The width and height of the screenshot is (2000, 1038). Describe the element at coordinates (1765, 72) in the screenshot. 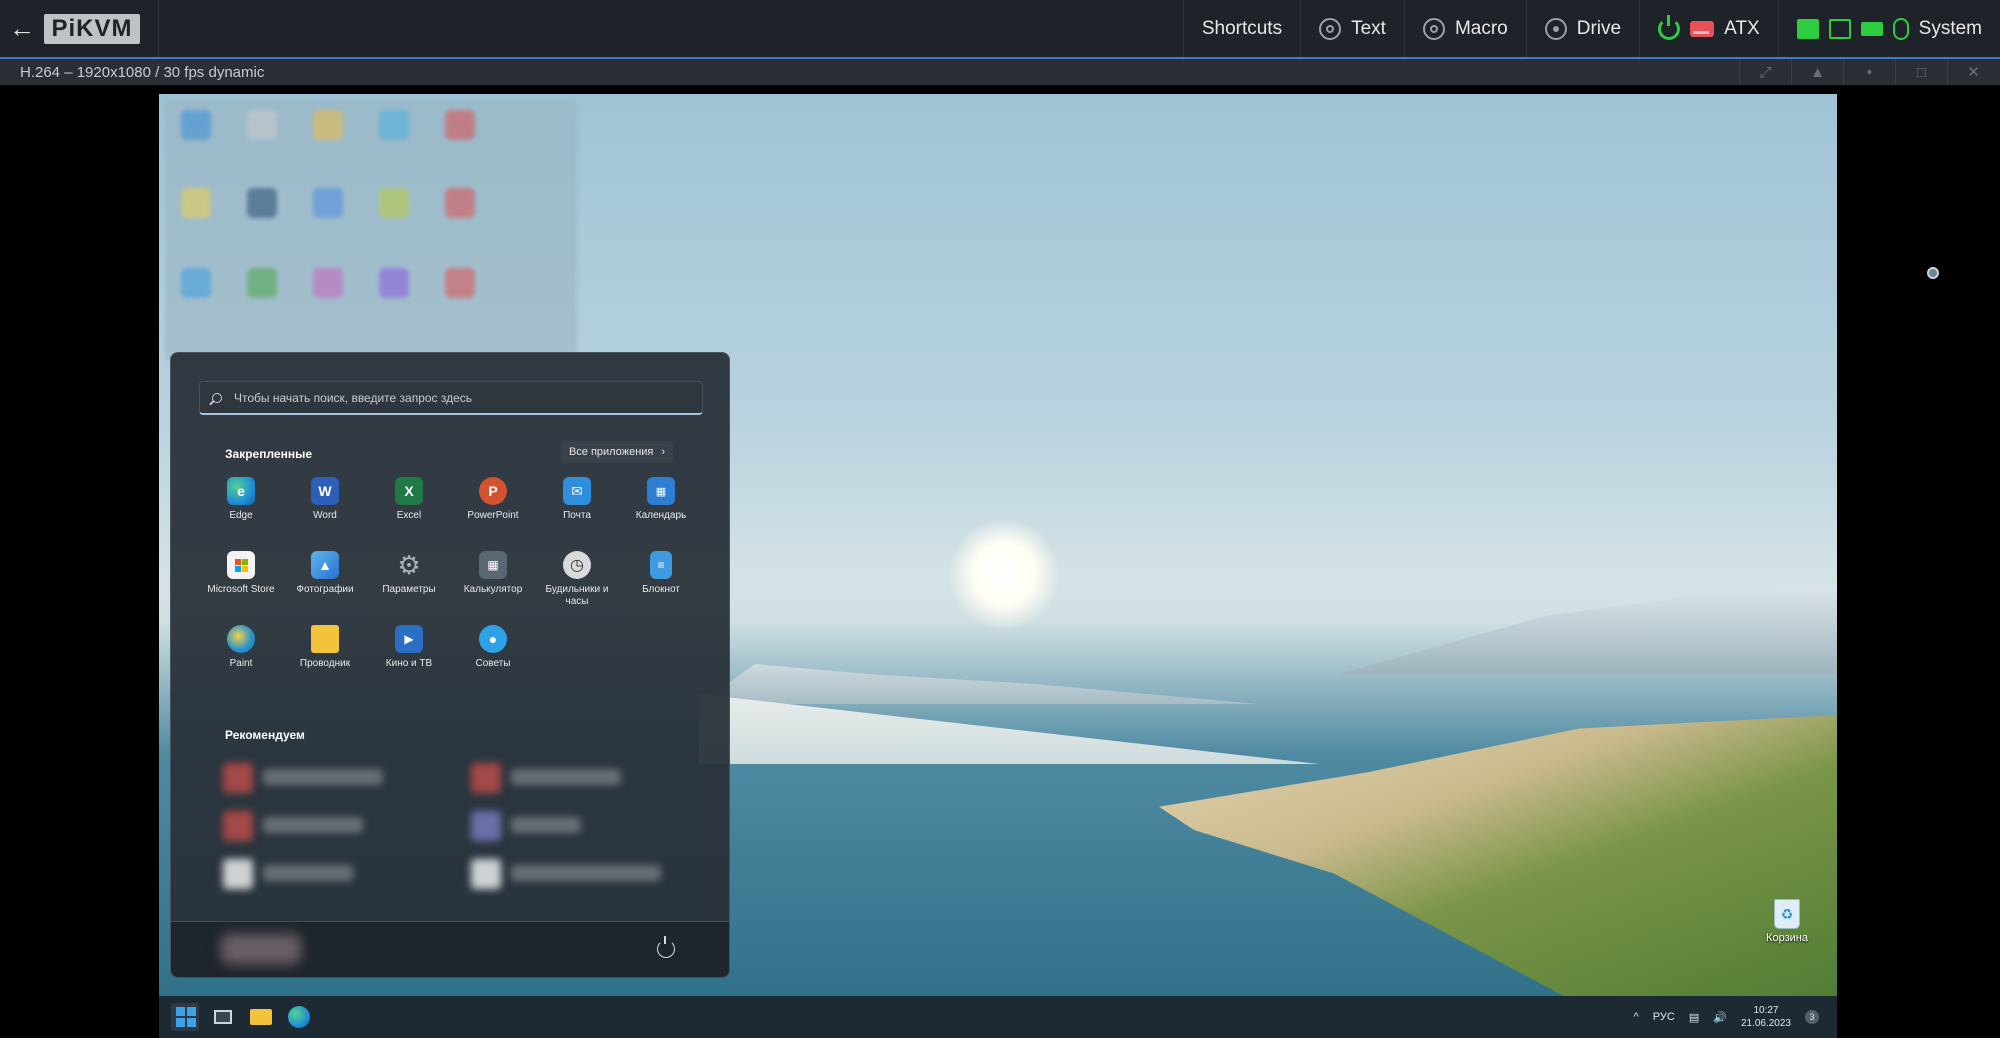

I see `fullscreen-icon: ⤢` at that location.